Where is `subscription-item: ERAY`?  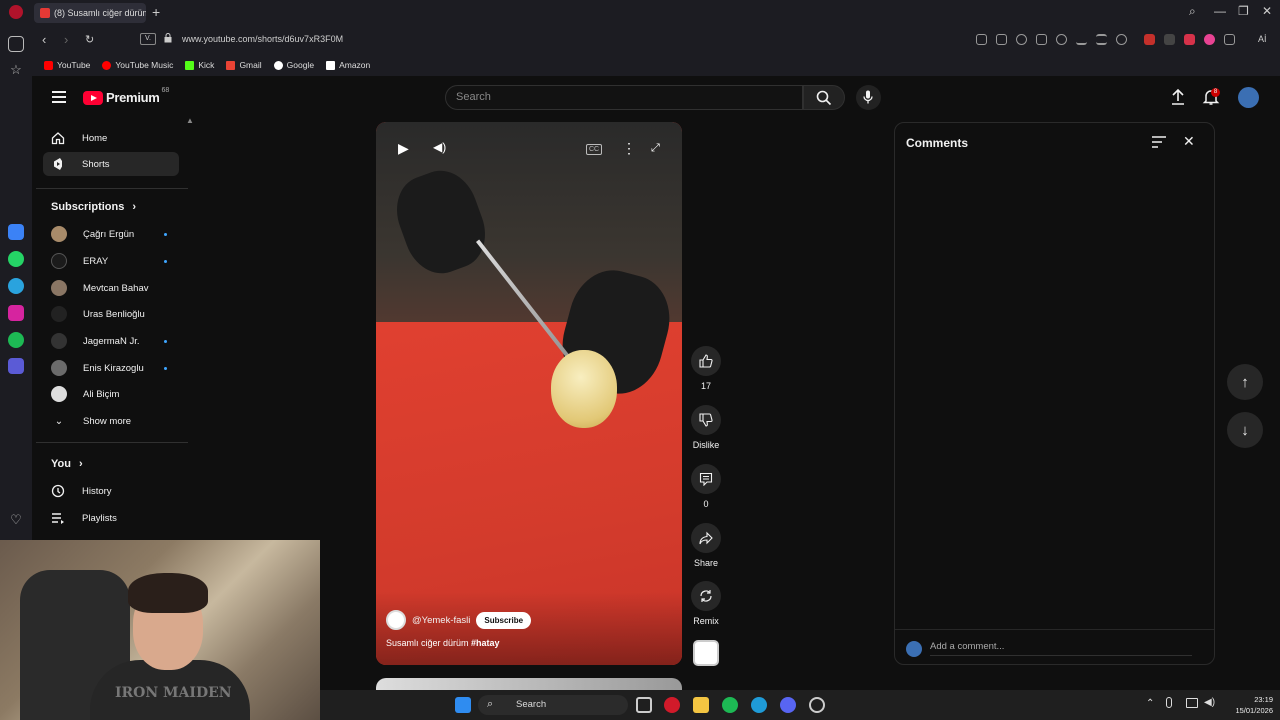
subscription-item: ERAY is located at coordinates (116, 261).